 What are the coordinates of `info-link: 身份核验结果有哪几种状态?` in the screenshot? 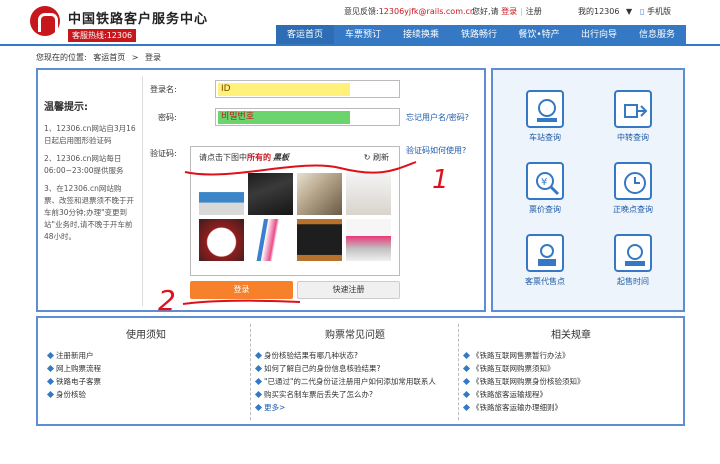 It's located at (355, 355).